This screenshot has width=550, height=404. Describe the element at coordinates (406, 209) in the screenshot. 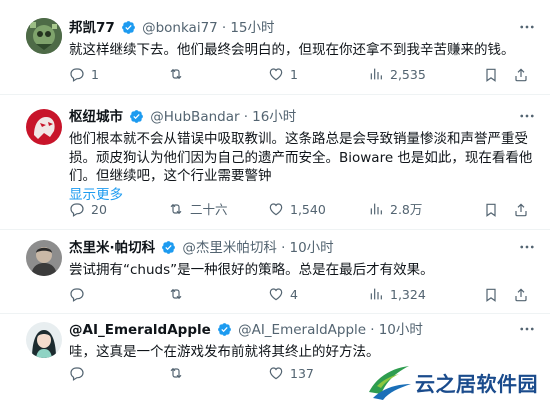

I see `views-count: 2.8万` at that location.